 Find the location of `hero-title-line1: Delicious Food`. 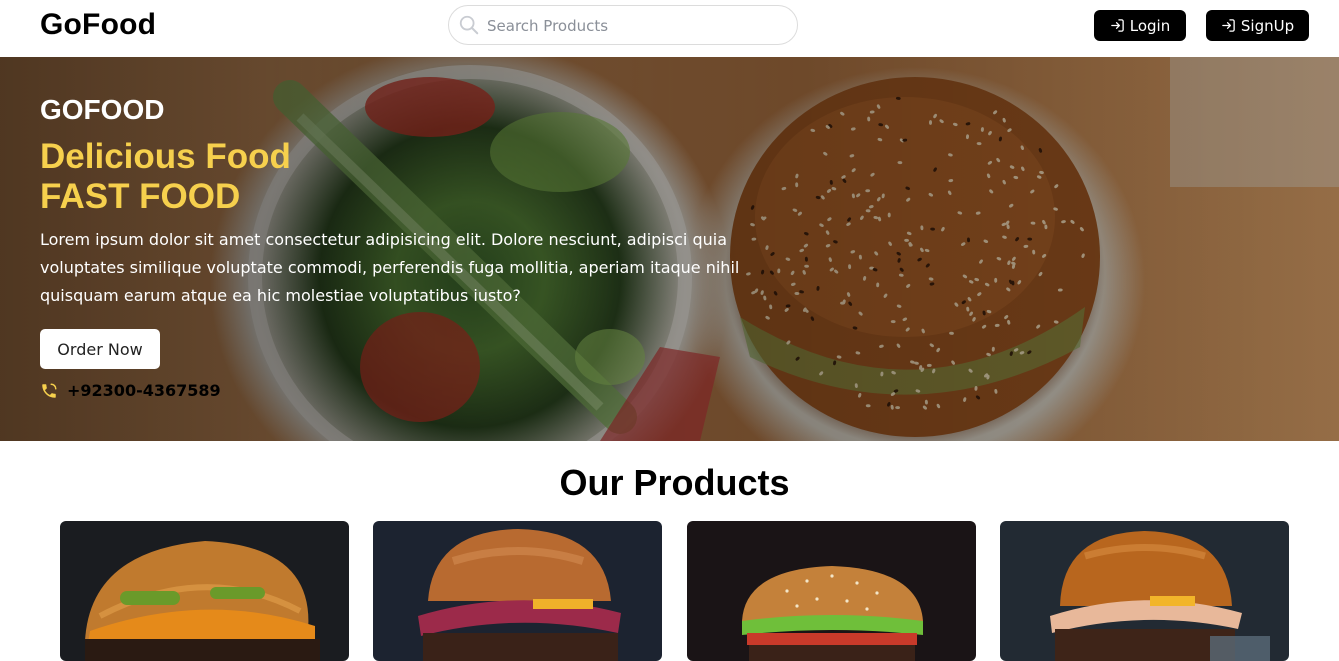

hero-title-line1: Delicious Food is located at coordinates (165, 156).